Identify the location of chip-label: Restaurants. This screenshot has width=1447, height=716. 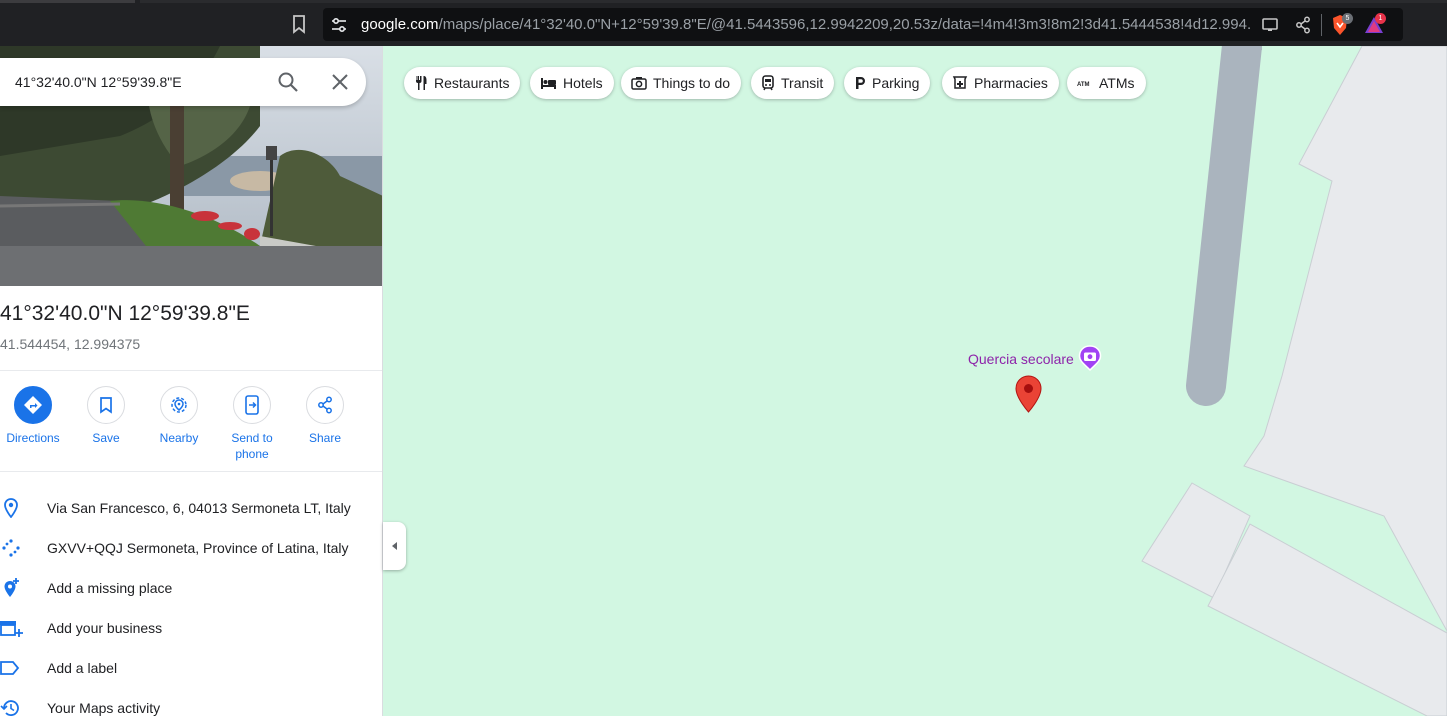
(472, 83).